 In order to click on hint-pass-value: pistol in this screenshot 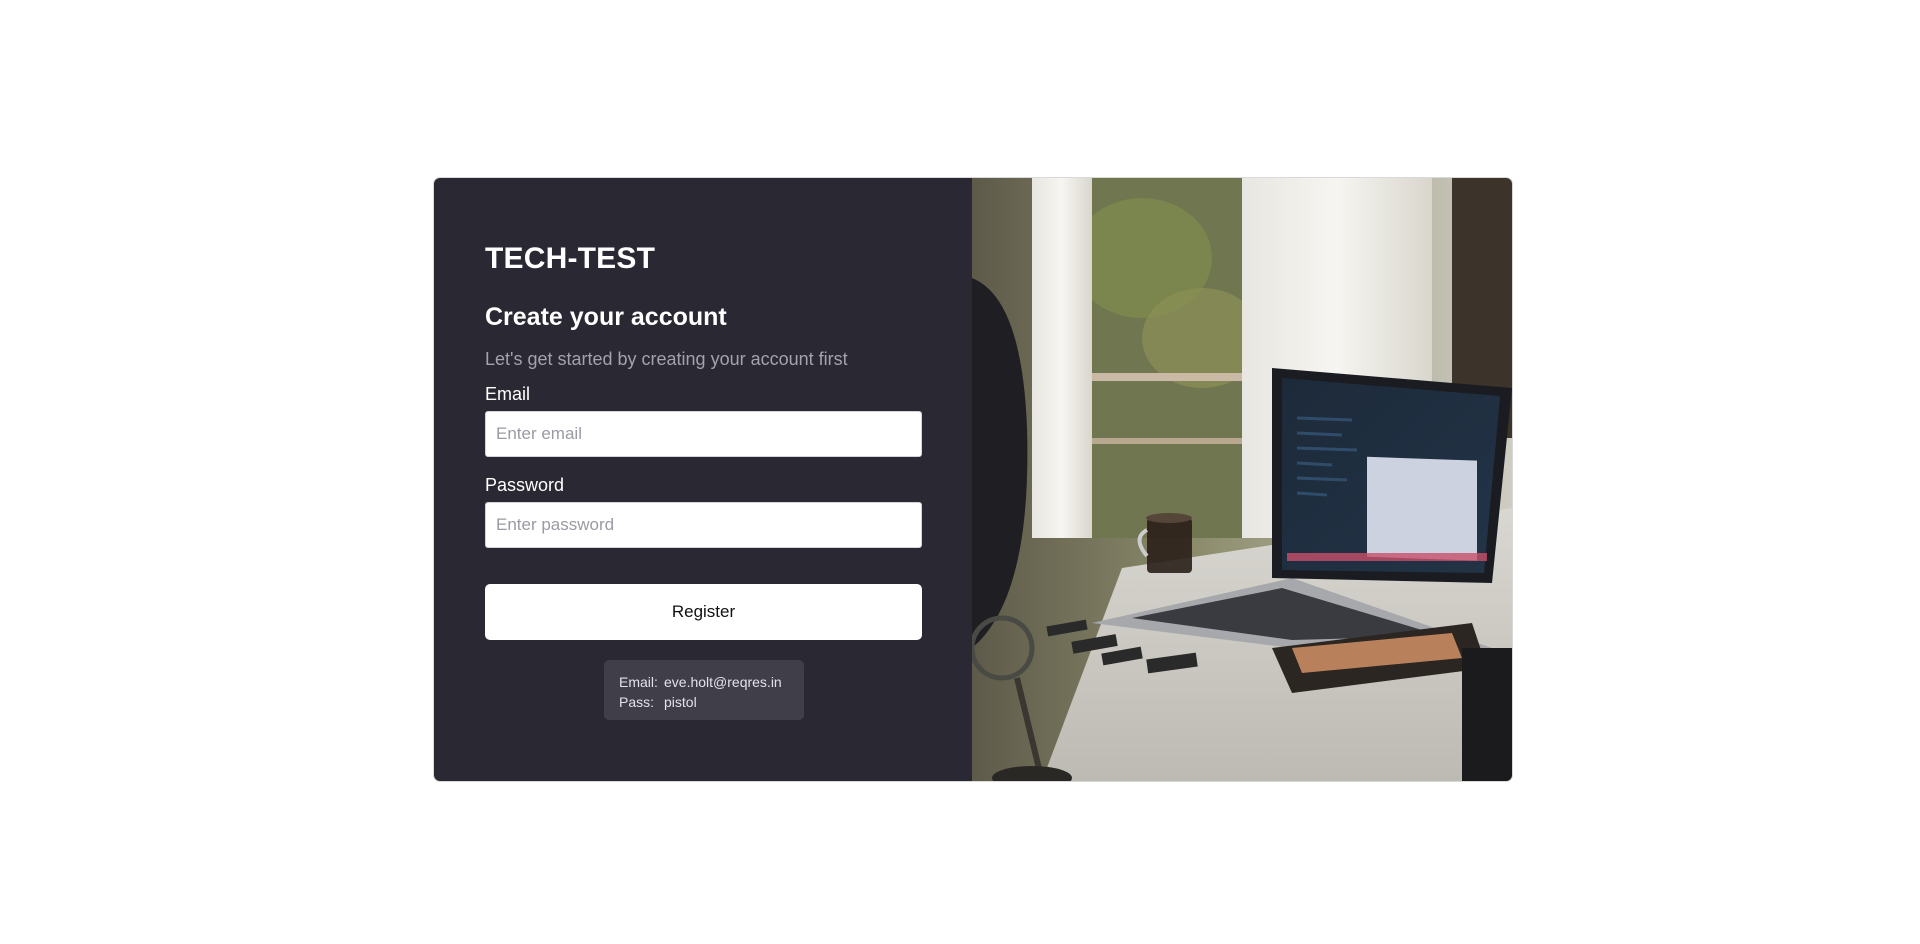, I will do `click(680, 702)`.